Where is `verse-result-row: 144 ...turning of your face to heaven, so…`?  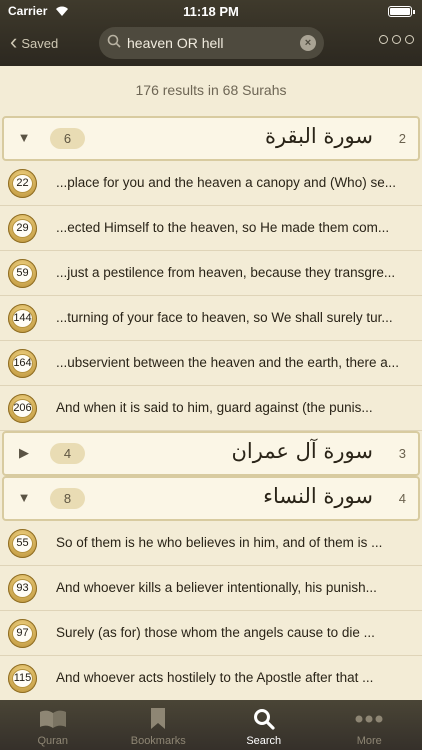 verse-result-row: 144 ...turning of your face to heaven, so… is located at coordinates (211, 318).